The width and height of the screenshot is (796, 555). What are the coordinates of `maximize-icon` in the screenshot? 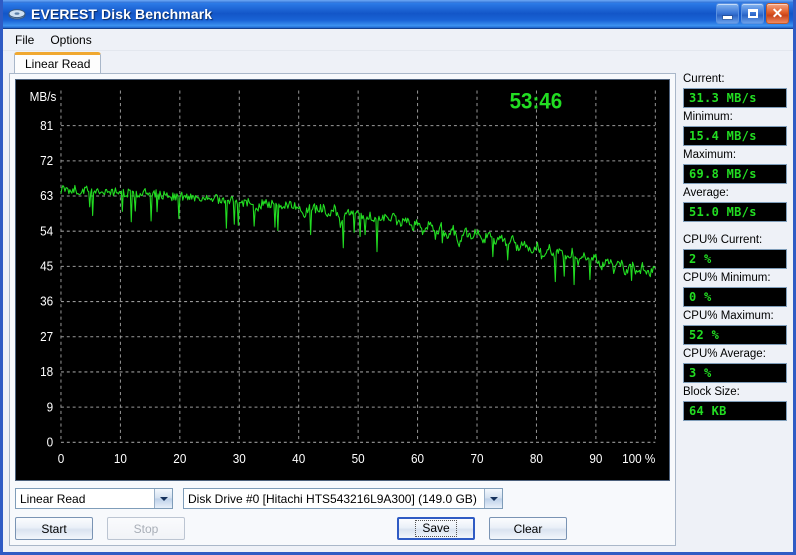 It's located at (752, 13).